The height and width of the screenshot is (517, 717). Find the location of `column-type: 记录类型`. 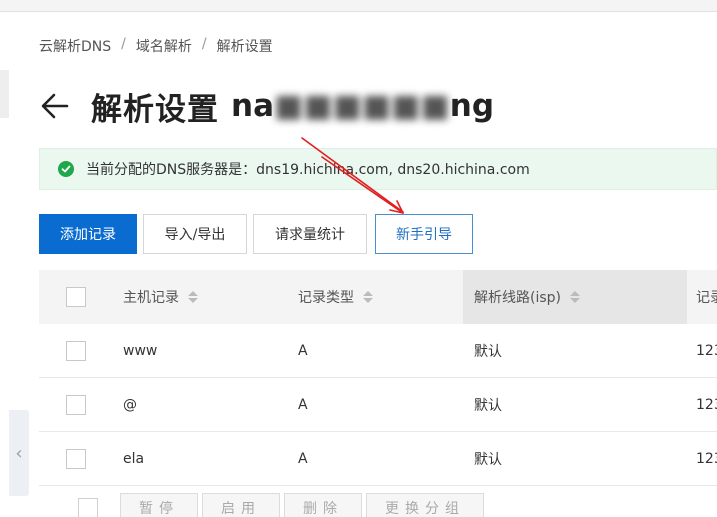

column-type: 记录类型 is located at coordinates (335, 297).